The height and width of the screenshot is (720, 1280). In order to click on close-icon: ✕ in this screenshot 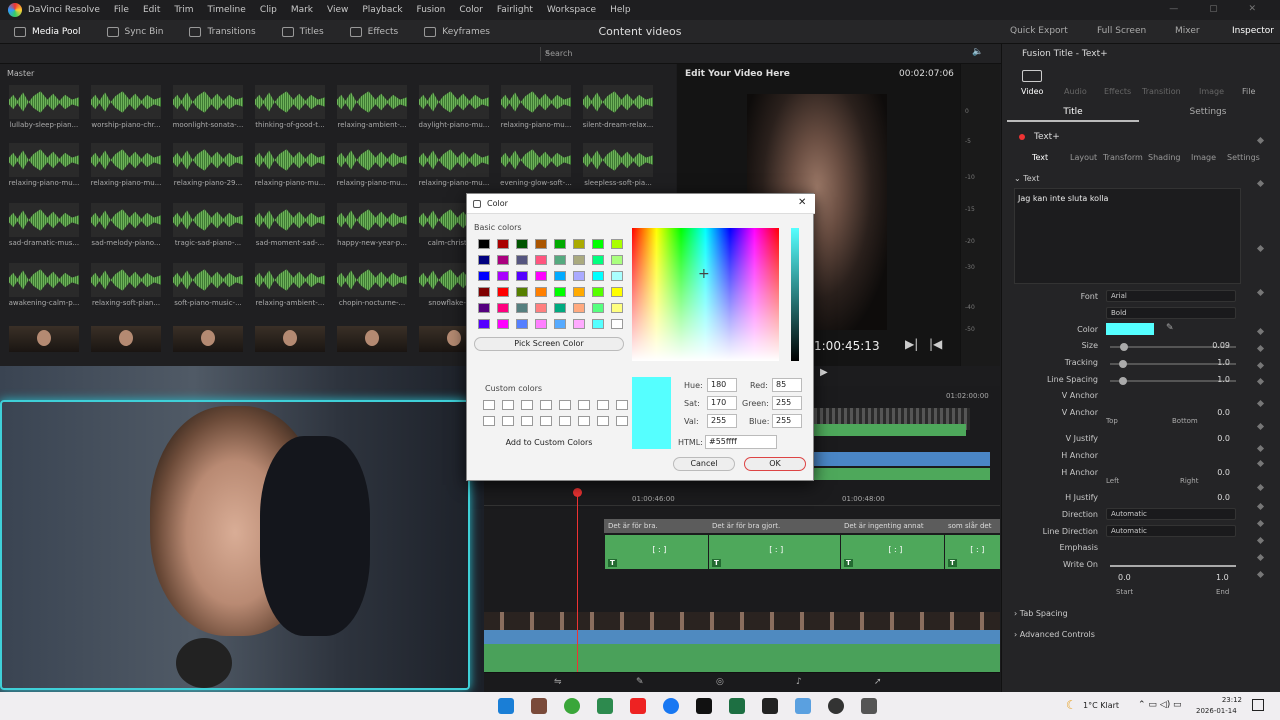, I will do `click(802, 202)`.